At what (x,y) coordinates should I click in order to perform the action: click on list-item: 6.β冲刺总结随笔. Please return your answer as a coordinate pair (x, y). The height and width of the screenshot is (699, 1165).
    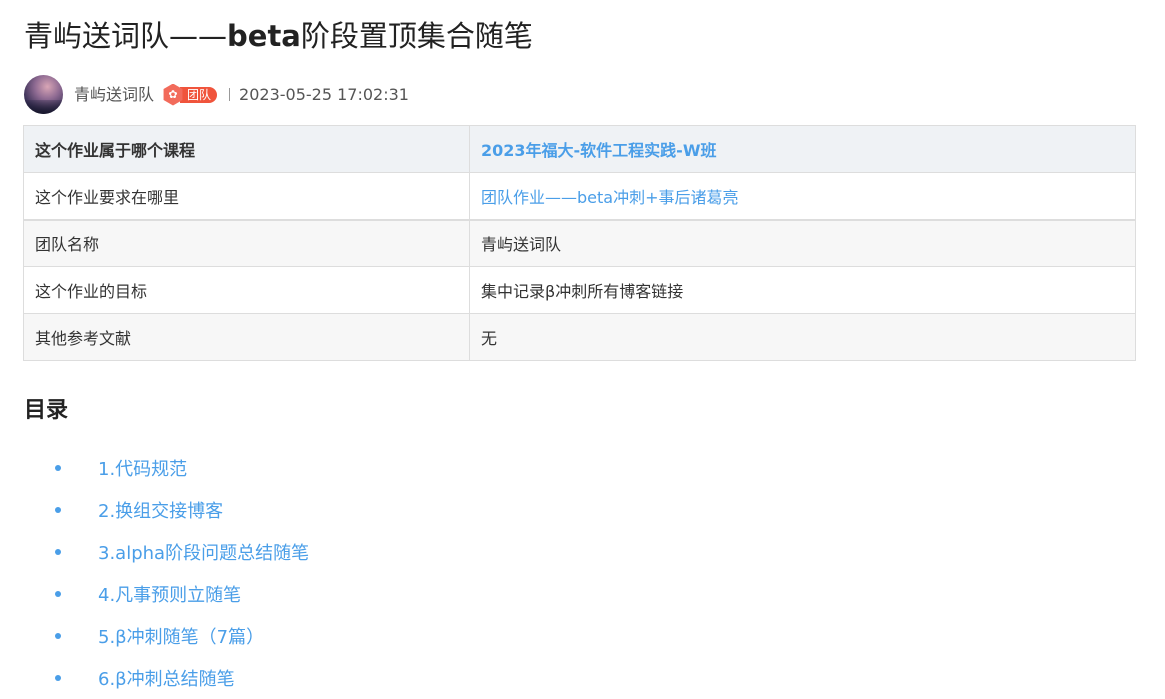
    Looking at the image, I should click on (154, 678).